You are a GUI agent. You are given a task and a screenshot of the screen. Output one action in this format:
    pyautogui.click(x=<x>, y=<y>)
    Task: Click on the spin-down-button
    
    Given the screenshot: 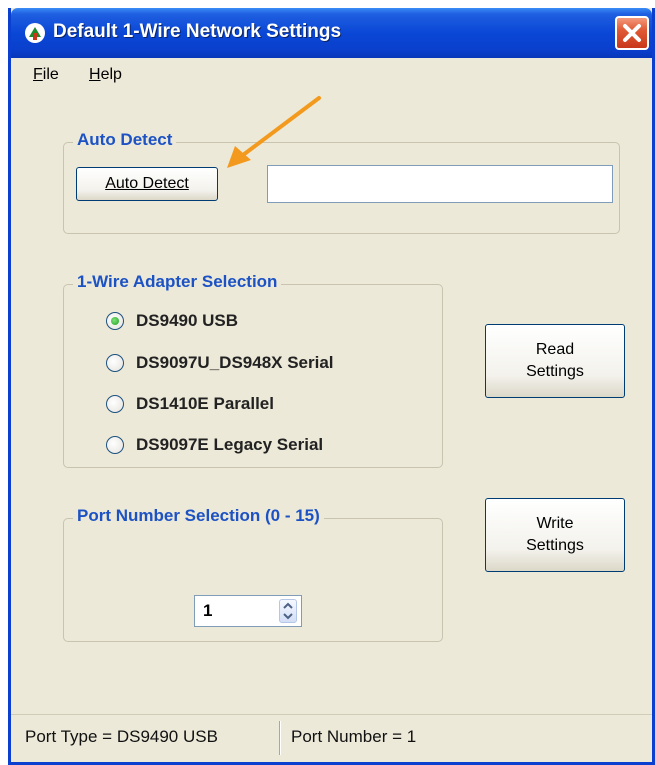 What is the action you would take?
    pyautogui.click(x=288, y=616)
    